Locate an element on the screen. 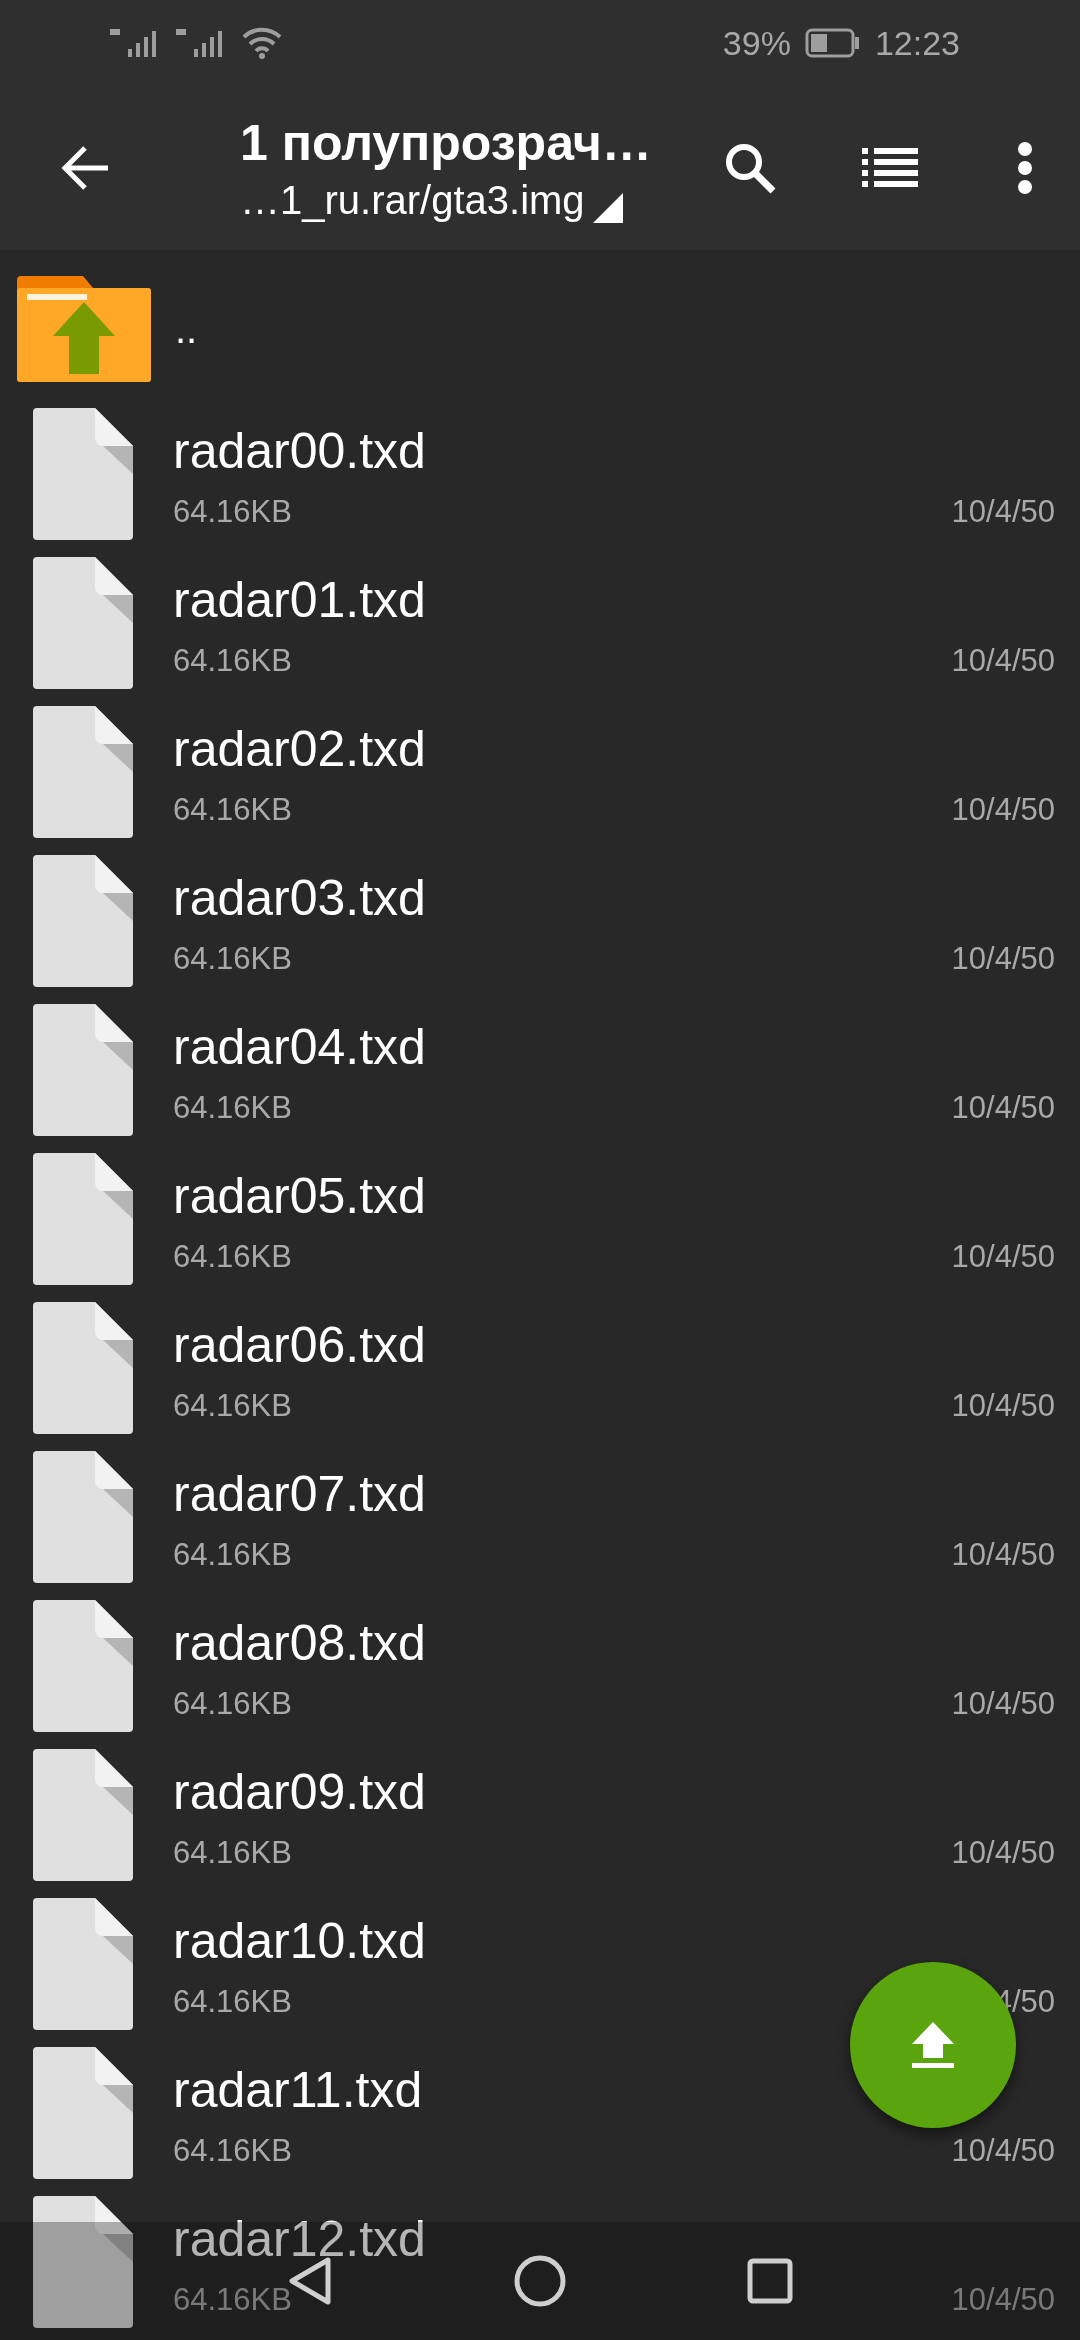  archive-path: …1_ru.rar/gta3.img is located at coordinates (412, 200).